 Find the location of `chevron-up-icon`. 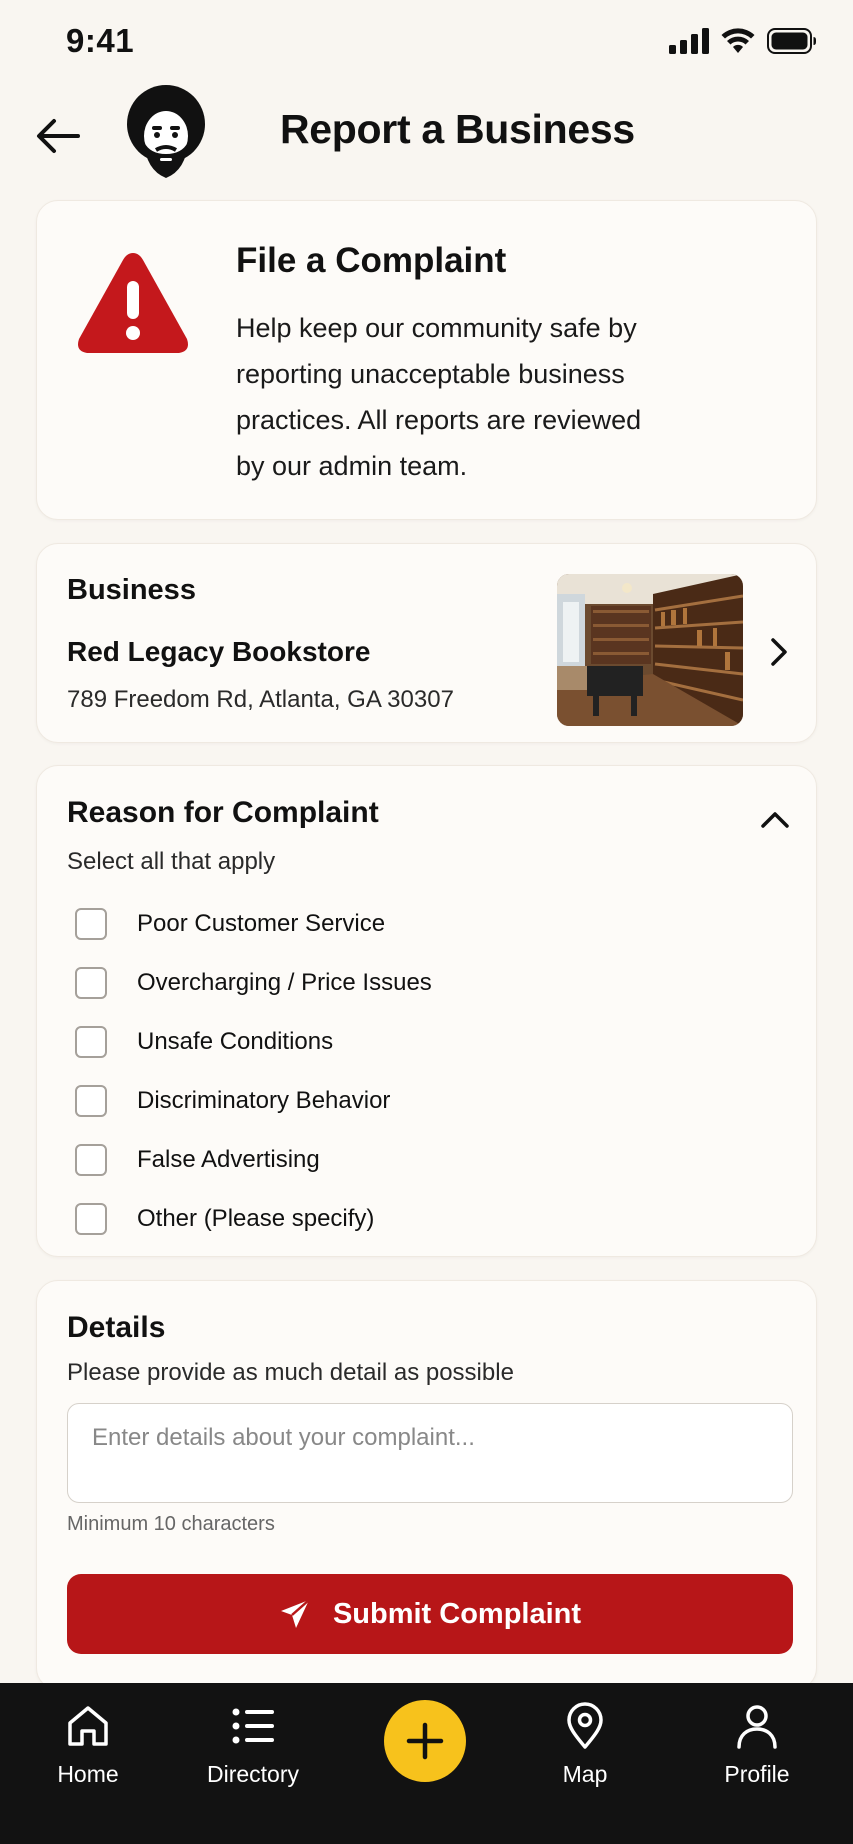

chevron-up-icon is located at coordinates (775, 820).